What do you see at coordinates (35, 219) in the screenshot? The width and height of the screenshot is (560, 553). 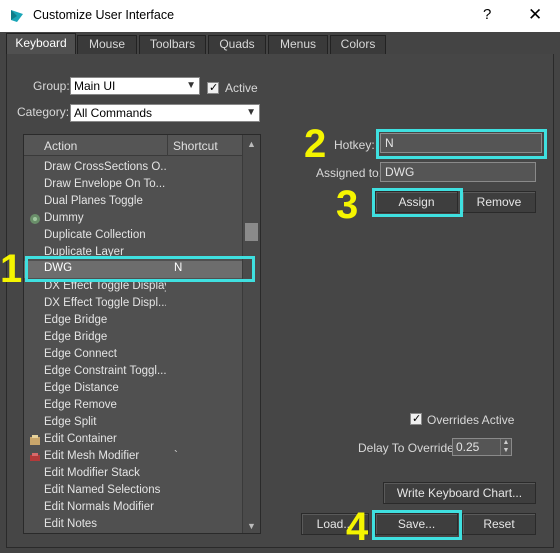 I see `dummy-icon` at bounding box center [35, 219].